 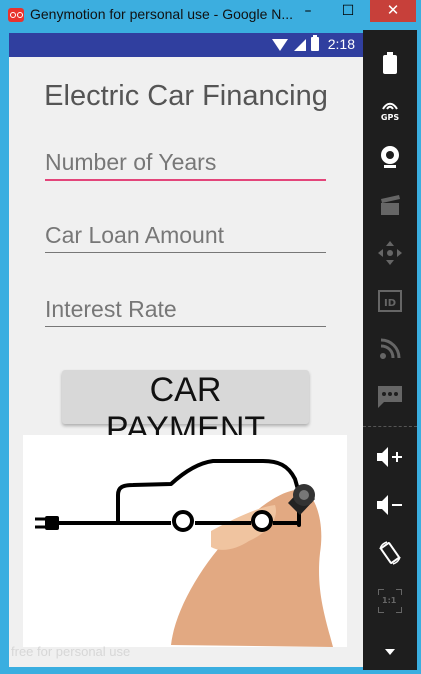 I want to click on volume-down-icon, so click(x=390, y=505).